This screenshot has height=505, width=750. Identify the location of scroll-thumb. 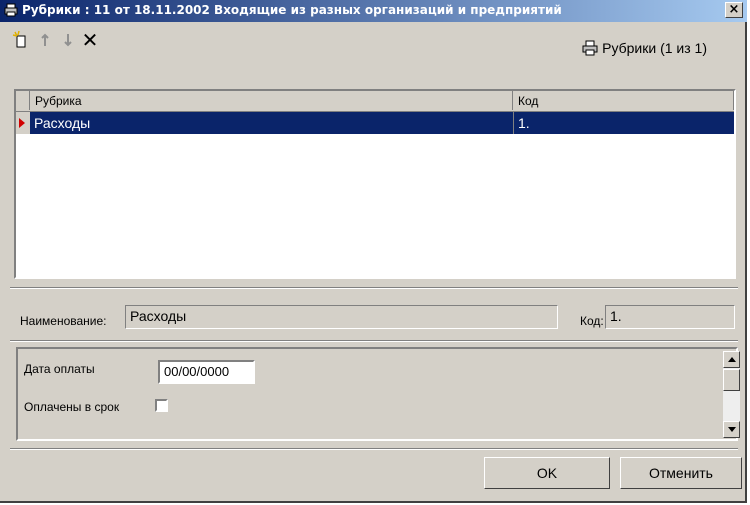
(731, 380).